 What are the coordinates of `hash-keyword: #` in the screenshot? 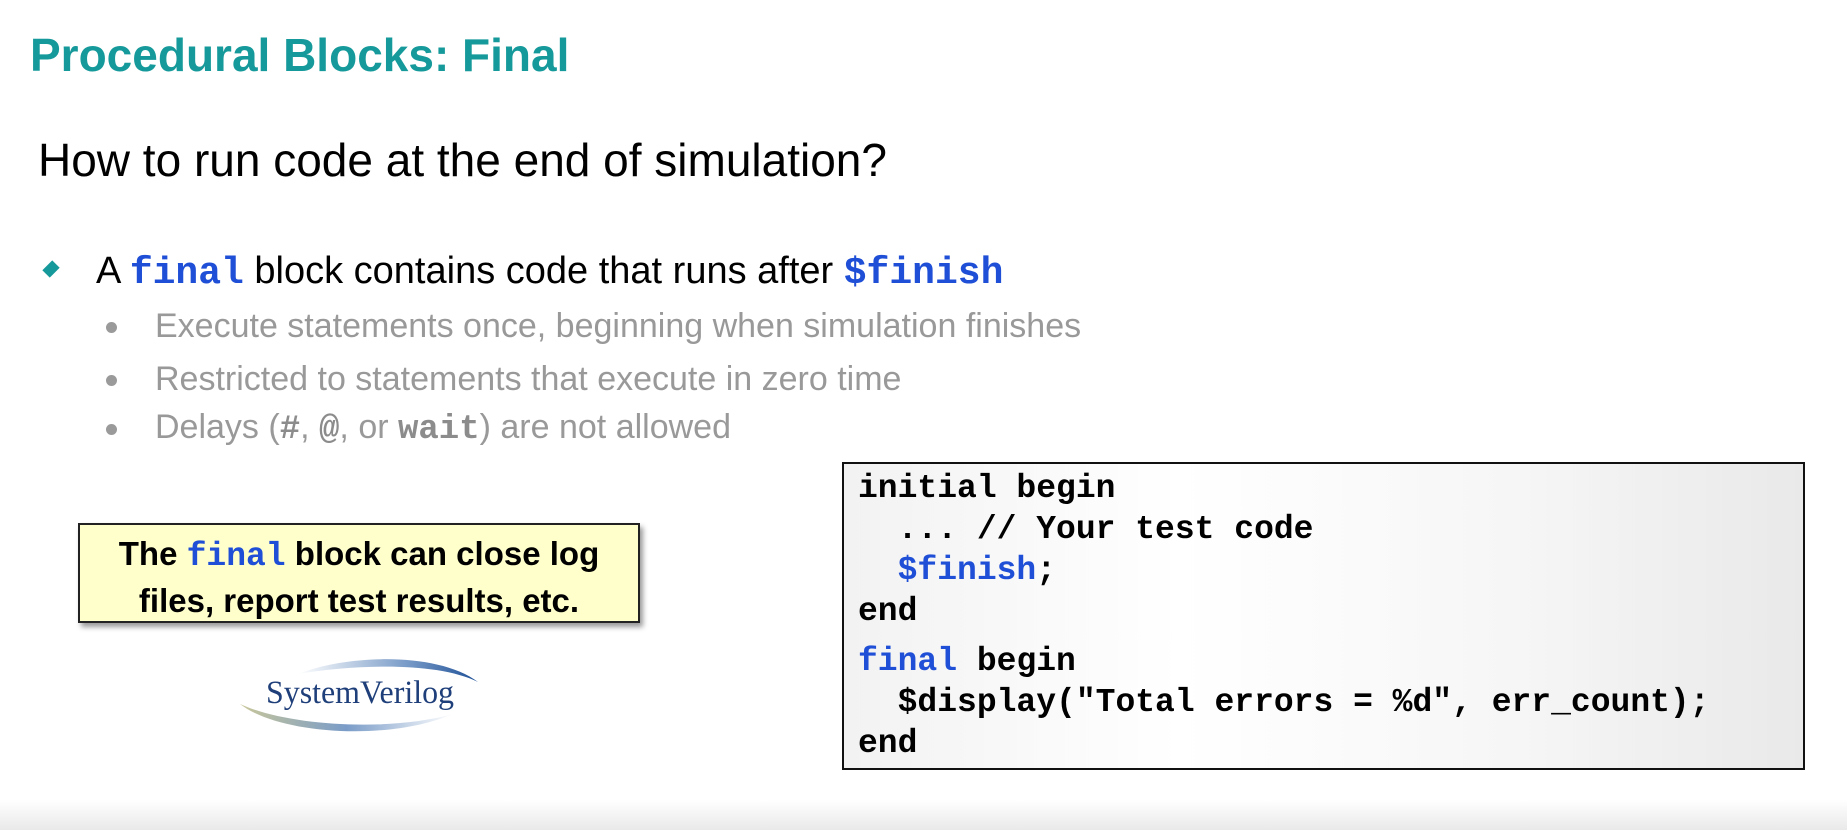 It's located at (290, 430).